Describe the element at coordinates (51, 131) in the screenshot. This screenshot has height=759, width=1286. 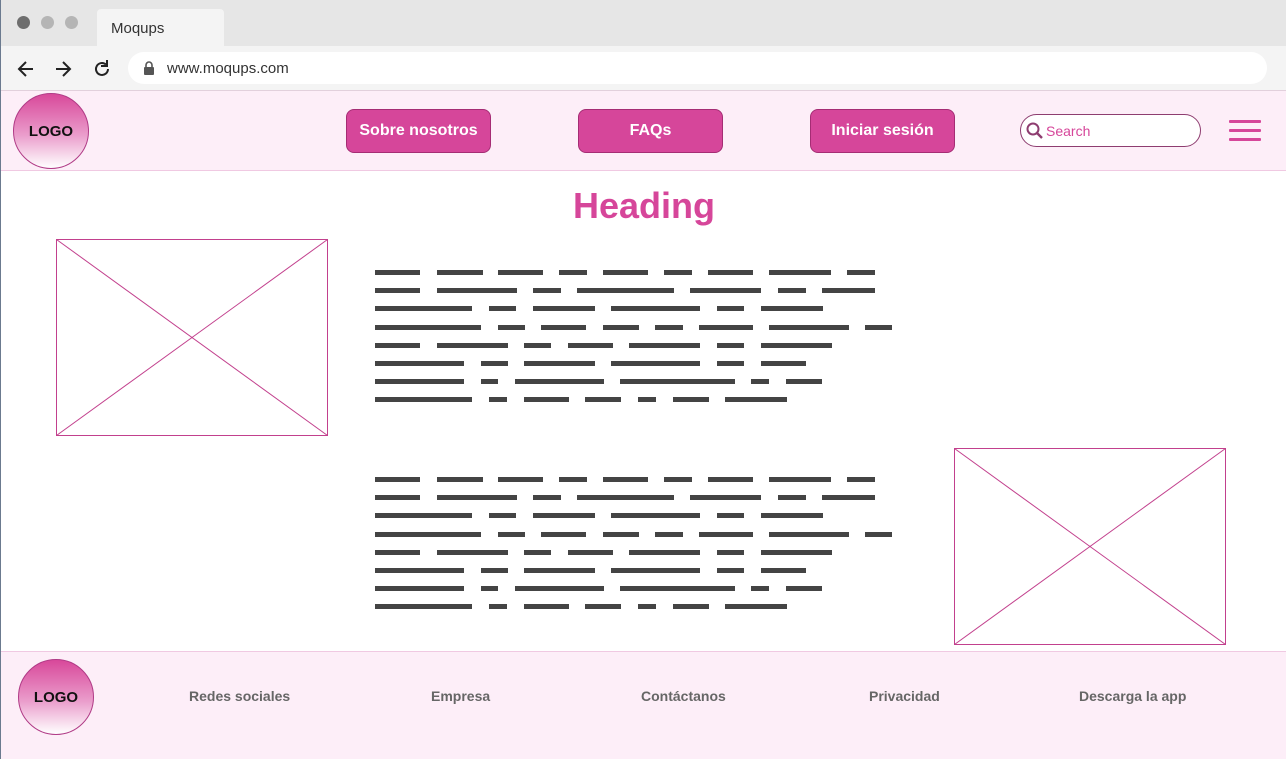
I see `header-logo: LOGO` at that location.